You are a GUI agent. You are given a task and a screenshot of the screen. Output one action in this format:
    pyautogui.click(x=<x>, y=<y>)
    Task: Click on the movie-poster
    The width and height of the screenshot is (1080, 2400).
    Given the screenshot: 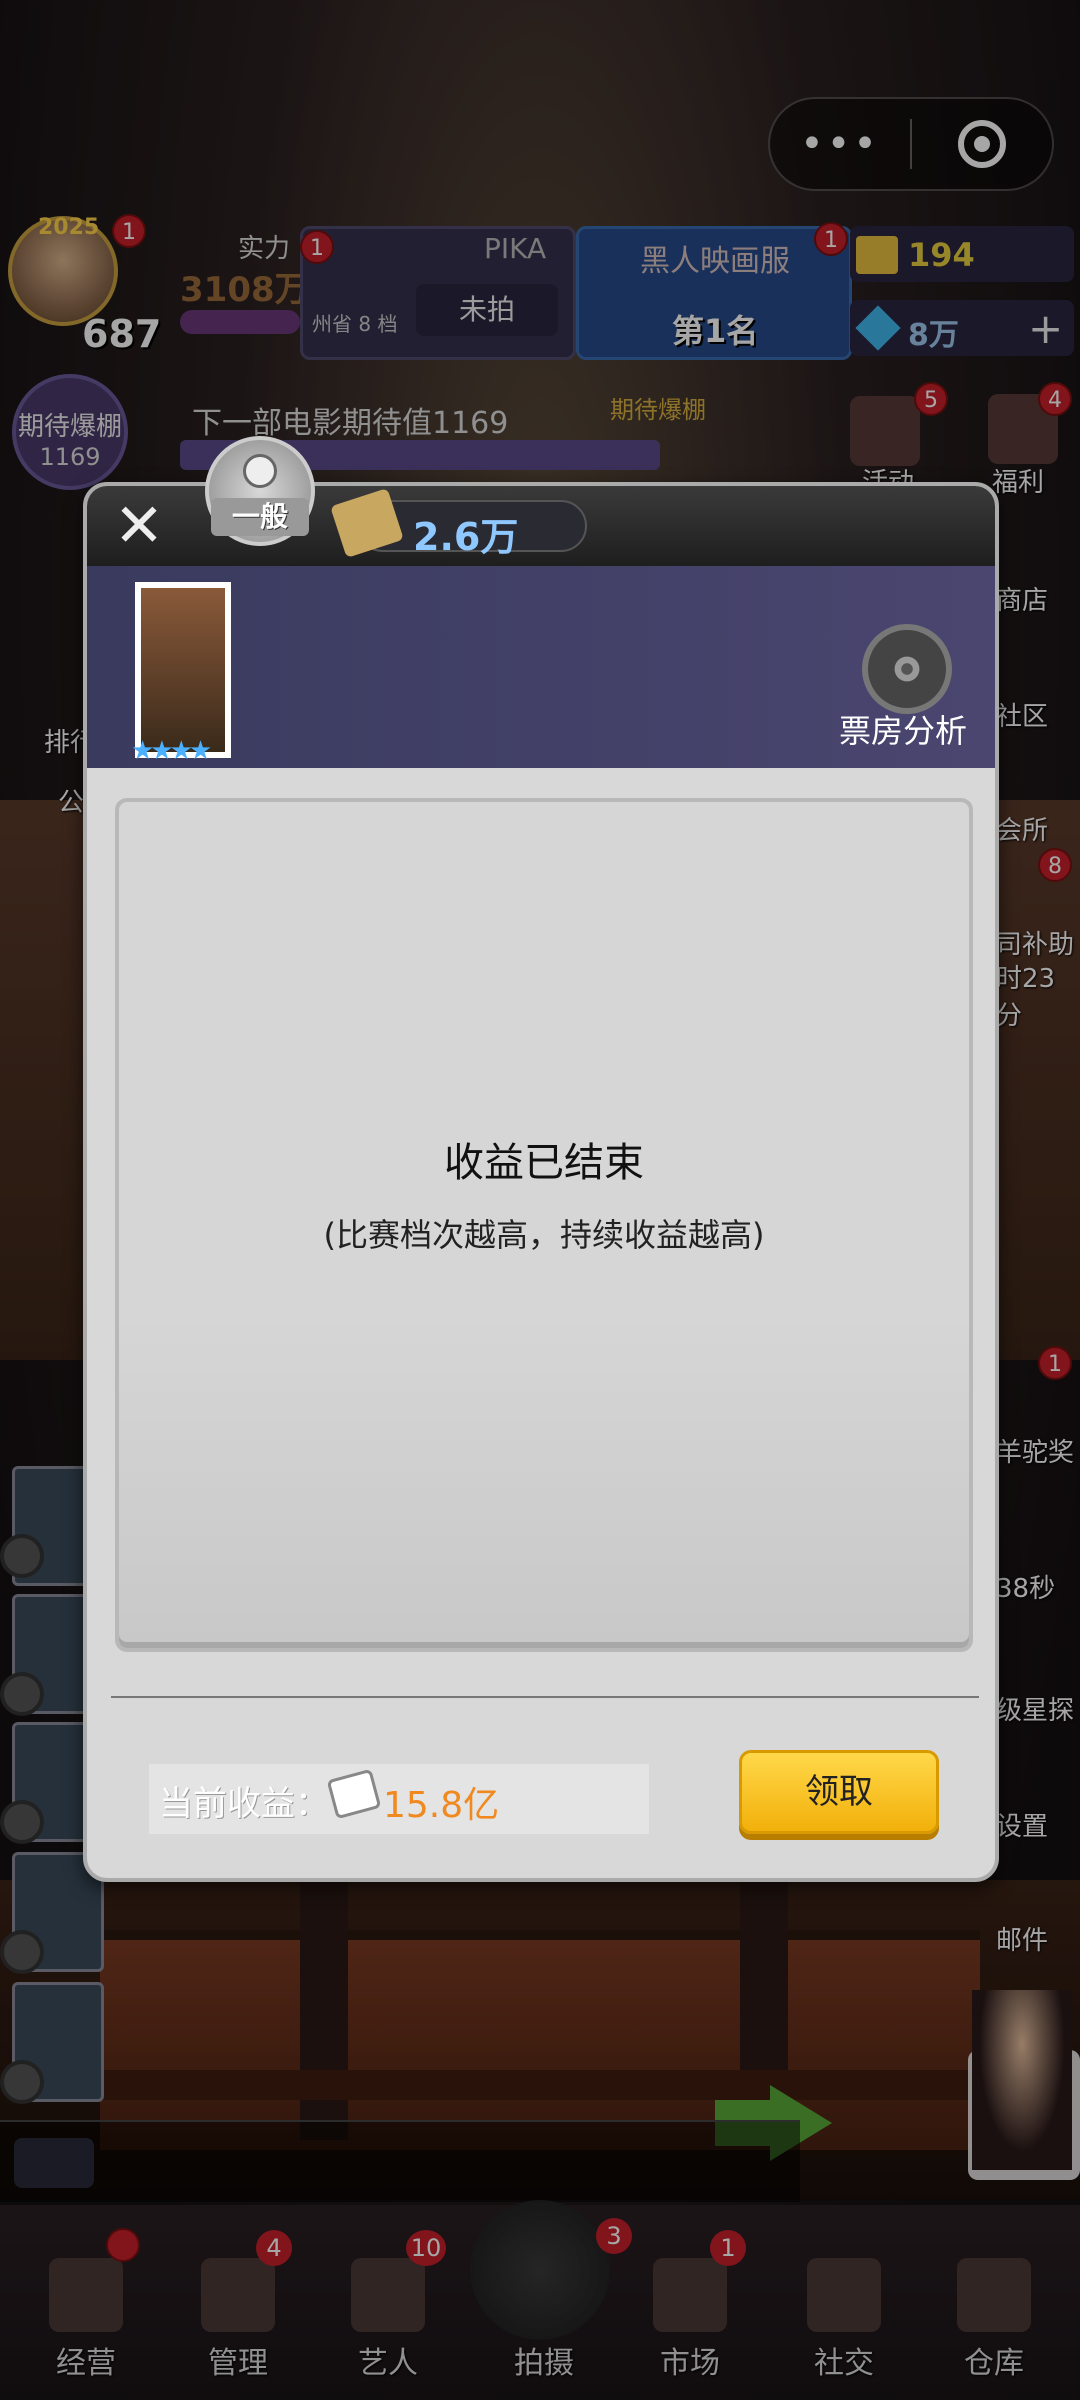 What is the action you would take?
    pyautogui.click(x=183, y=670)
    